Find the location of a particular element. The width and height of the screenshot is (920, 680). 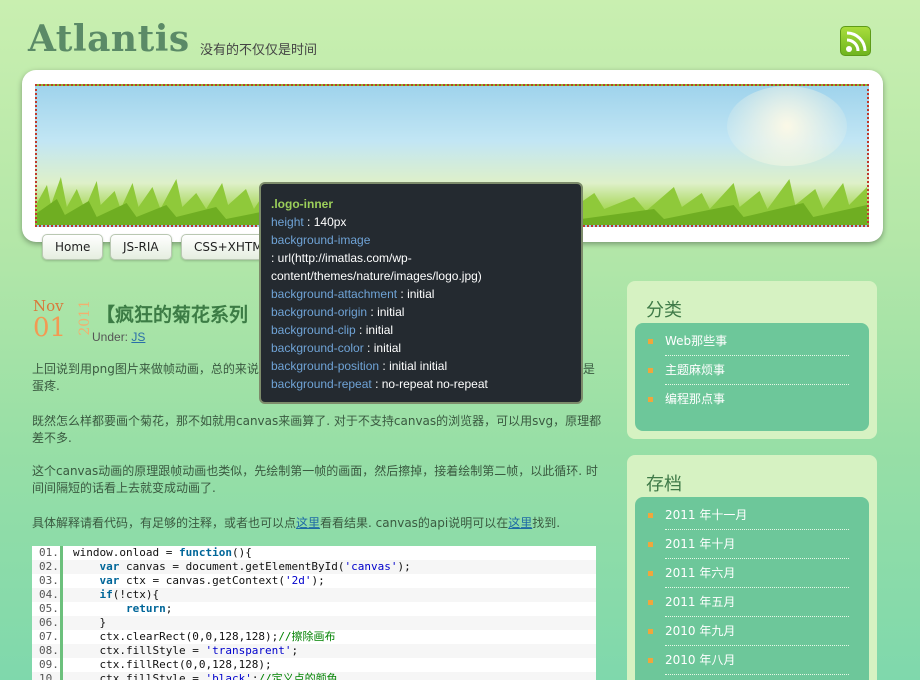

archive-label: 2011 年五月 is located at coordinates (700, 602).